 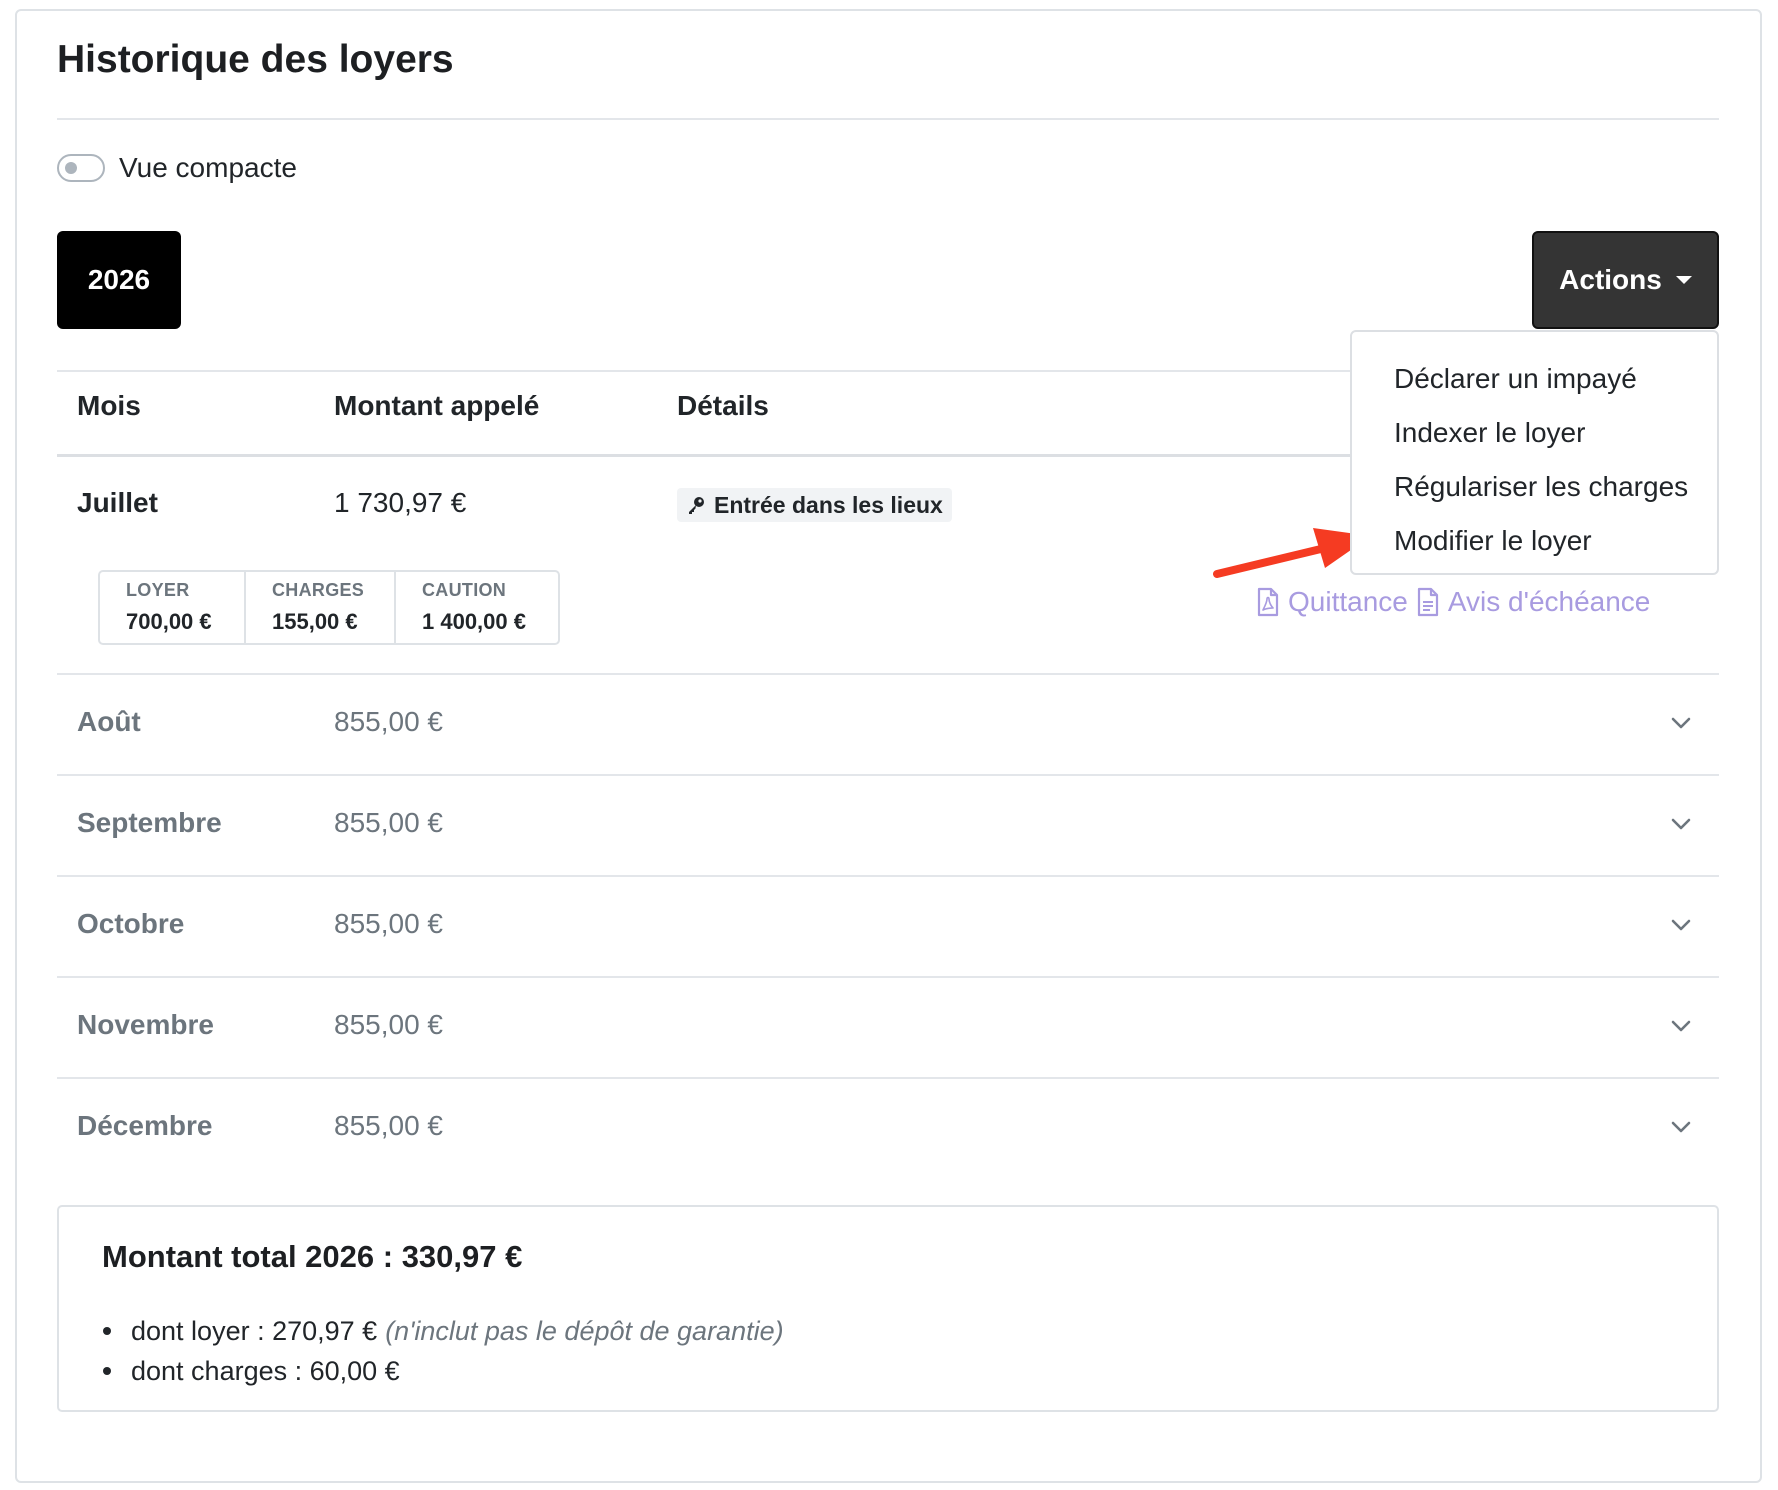 What do you see at coordinates (312, 1256) in the screenshot?
I see `total-title: Montant total 2026 : 330,97 €` at bounding box center [312, 1256].